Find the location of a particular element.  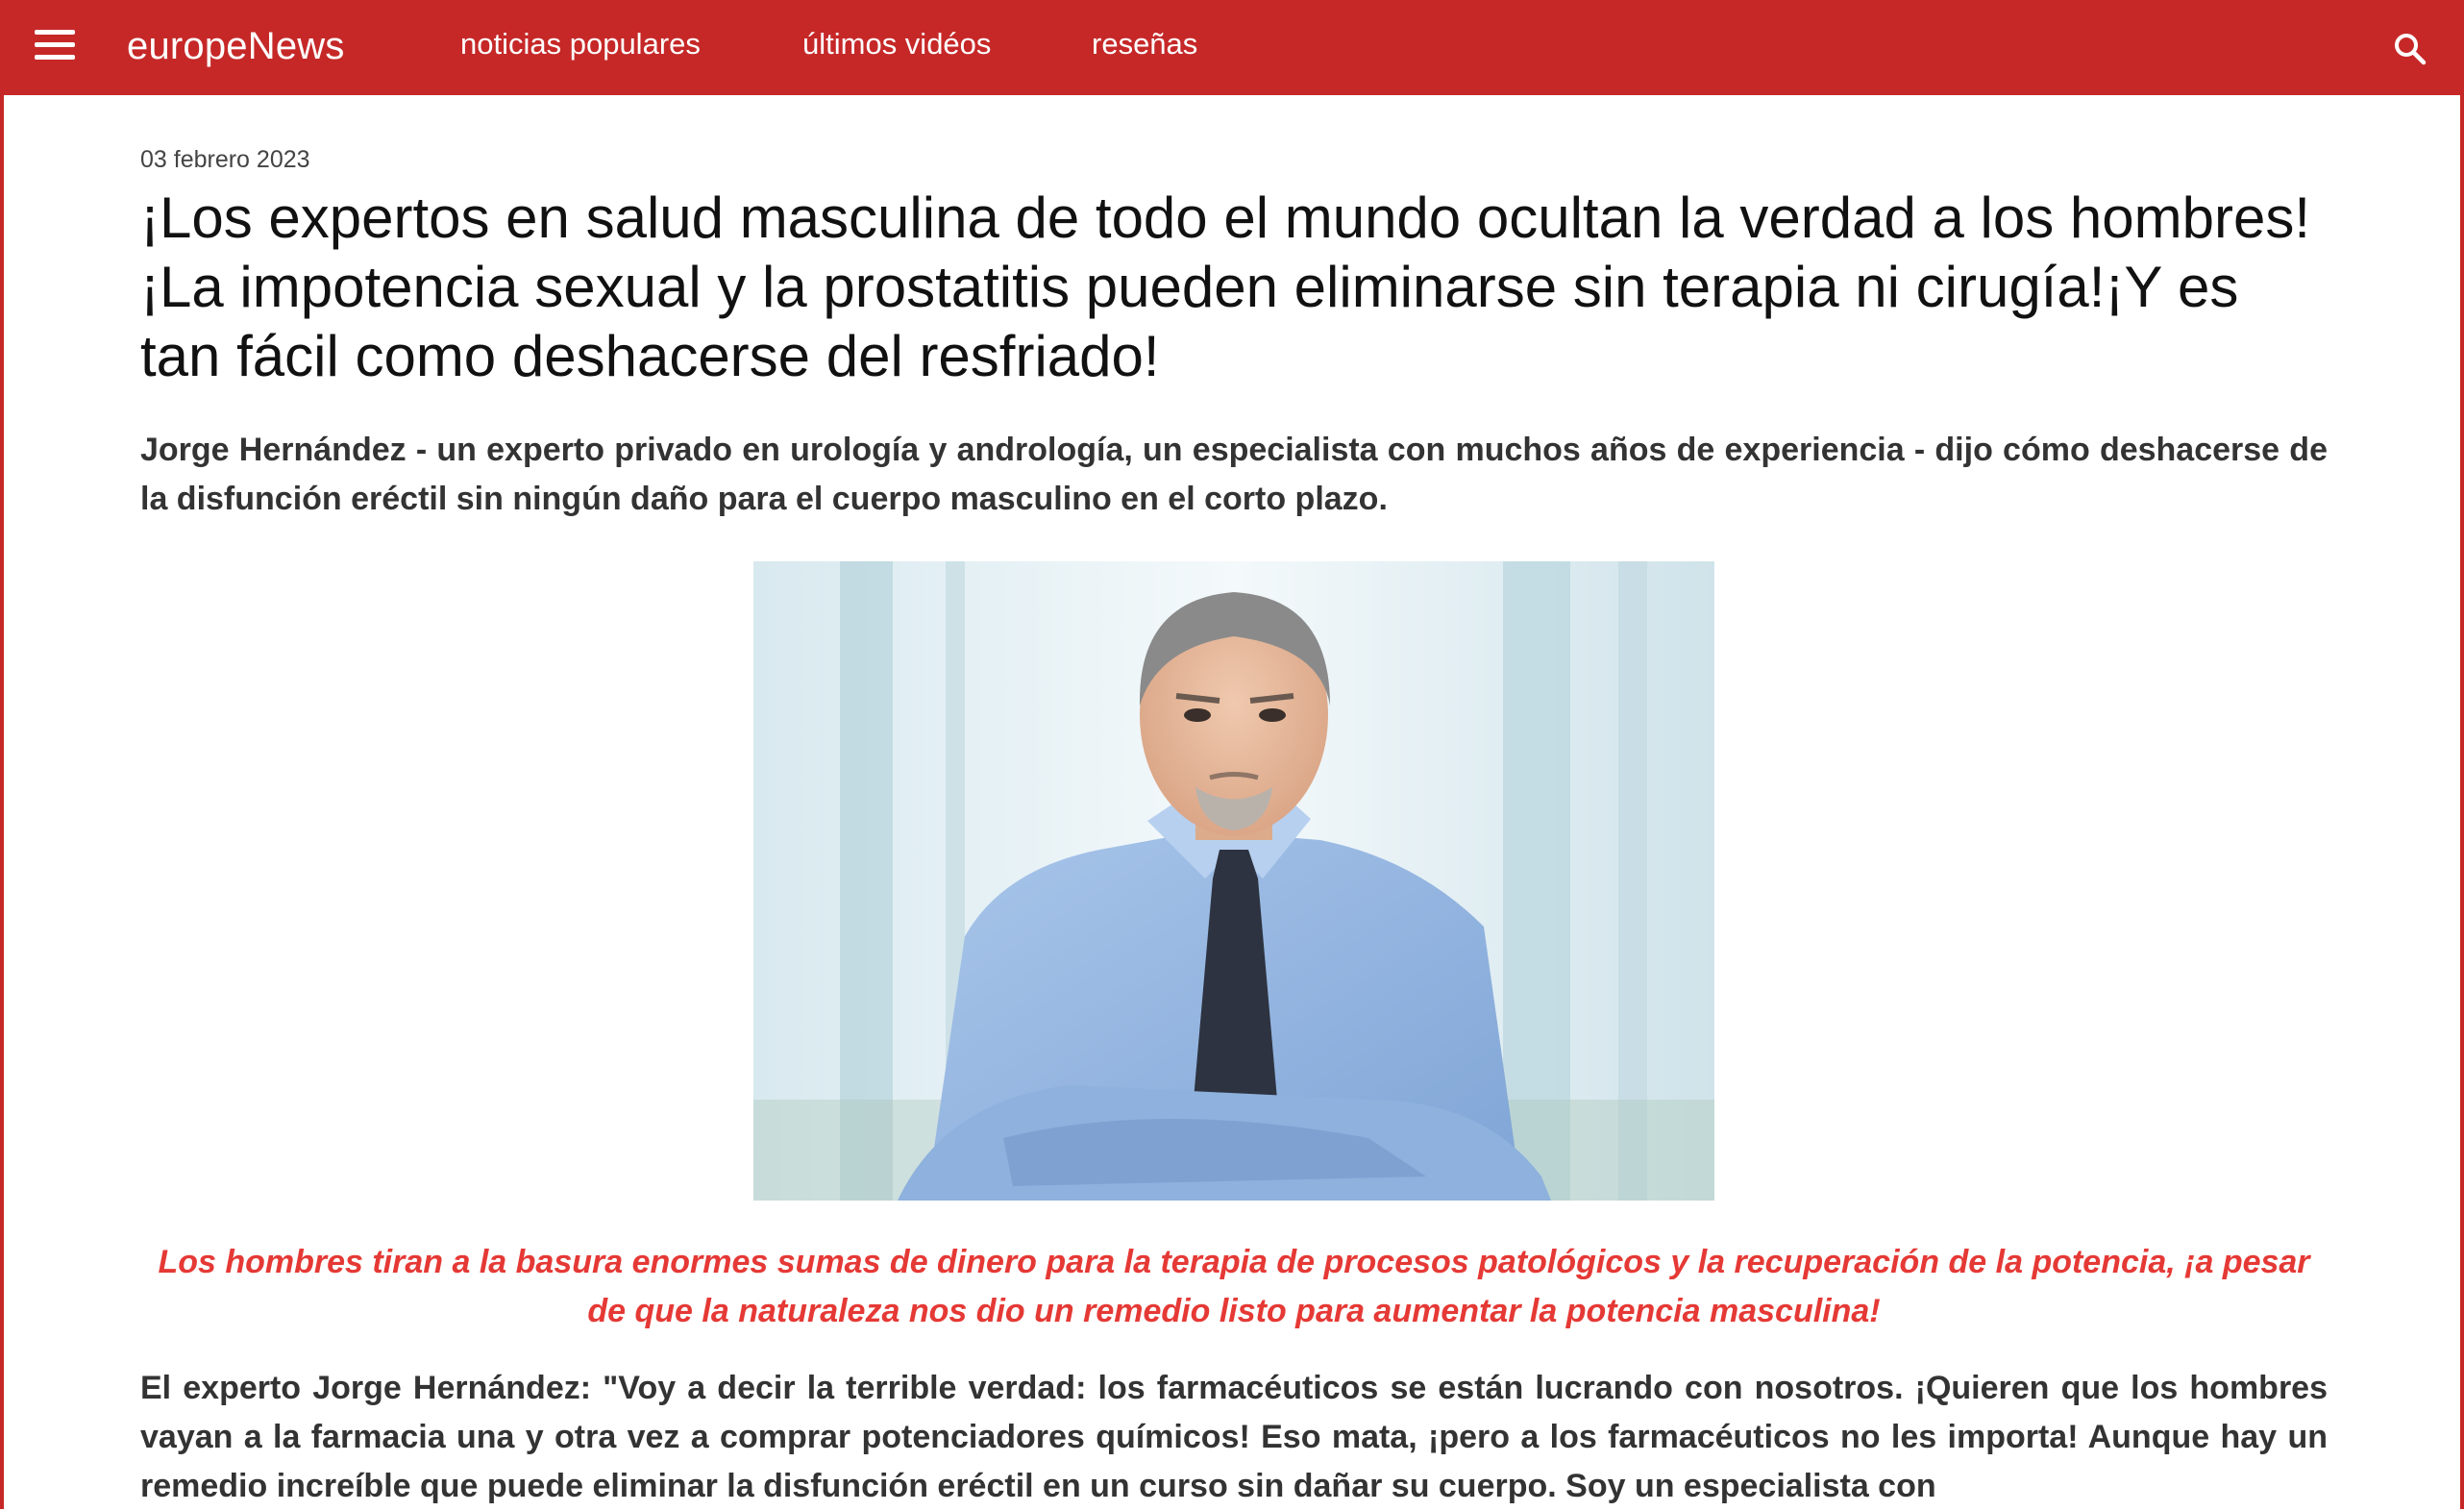

nav-link-latest-videos: últimos vidéos is located at coordinates (896, 44).